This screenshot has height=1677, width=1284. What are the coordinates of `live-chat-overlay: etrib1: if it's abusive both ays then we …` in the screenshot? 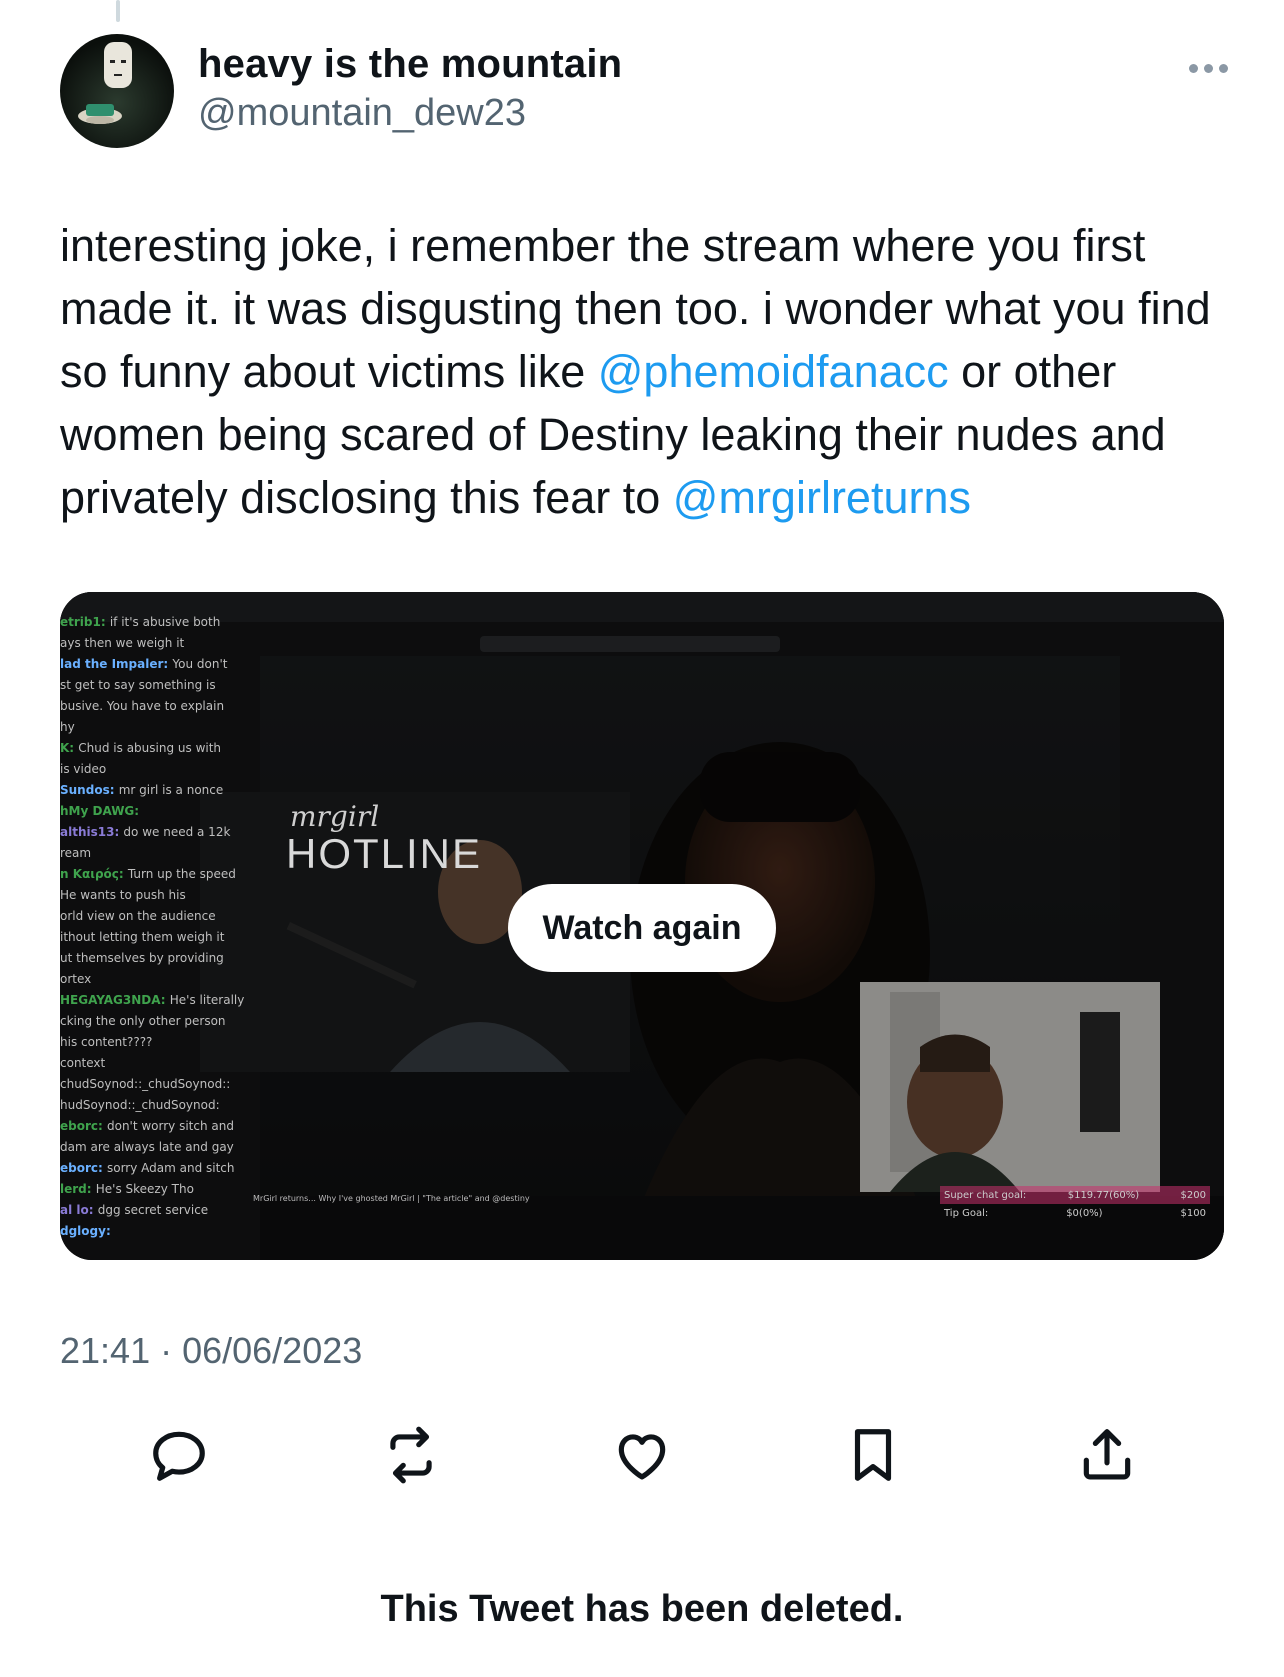 It's located at (160, 929).